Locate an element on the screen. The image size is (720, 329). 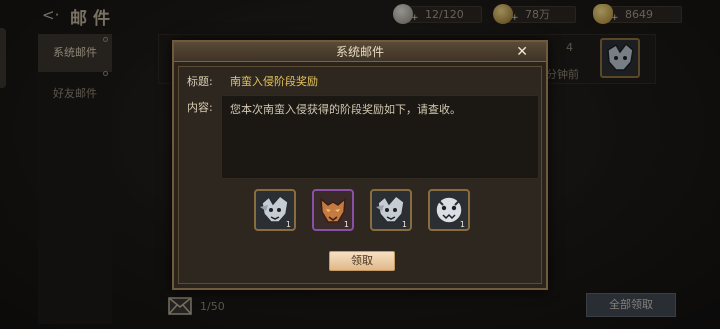
dialog-header: 系统邮件 ✕ is located at coordinates (360, 52).